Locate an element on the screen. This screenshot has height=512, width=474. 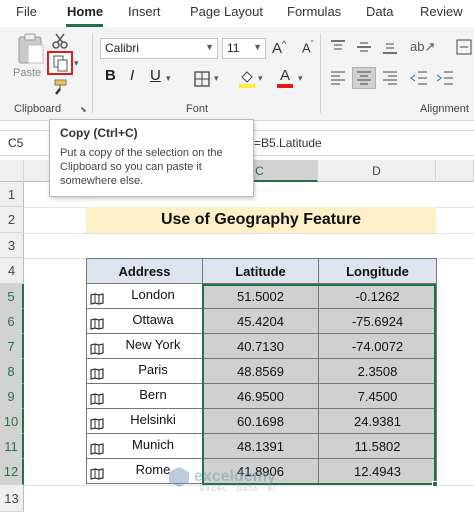
row-header: 1 is located at coordinates (12, 194).